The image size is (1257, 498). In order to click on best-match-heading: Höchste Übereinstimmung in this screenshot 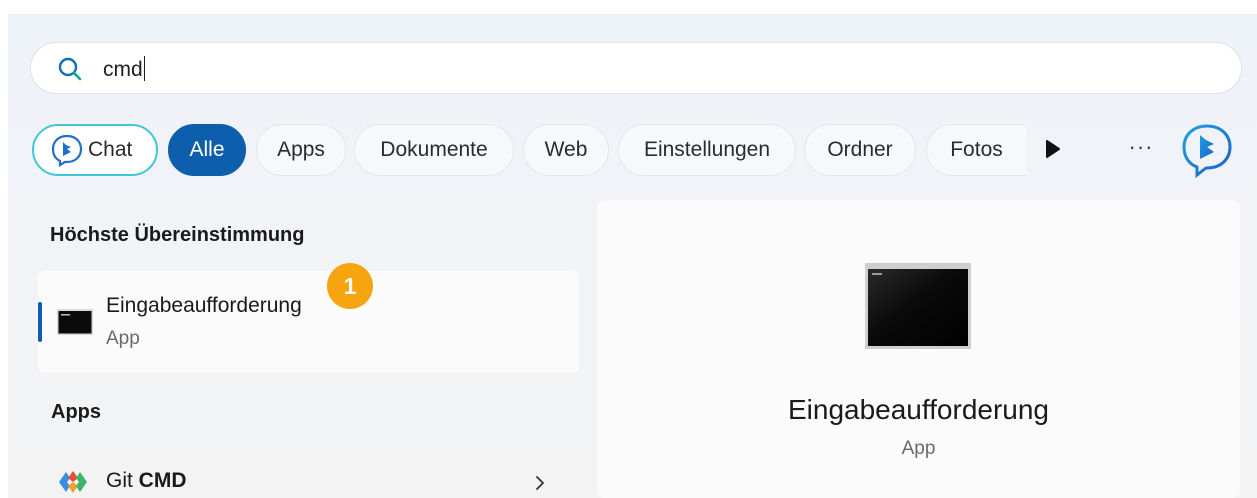, I will do `click(177, 235)`.